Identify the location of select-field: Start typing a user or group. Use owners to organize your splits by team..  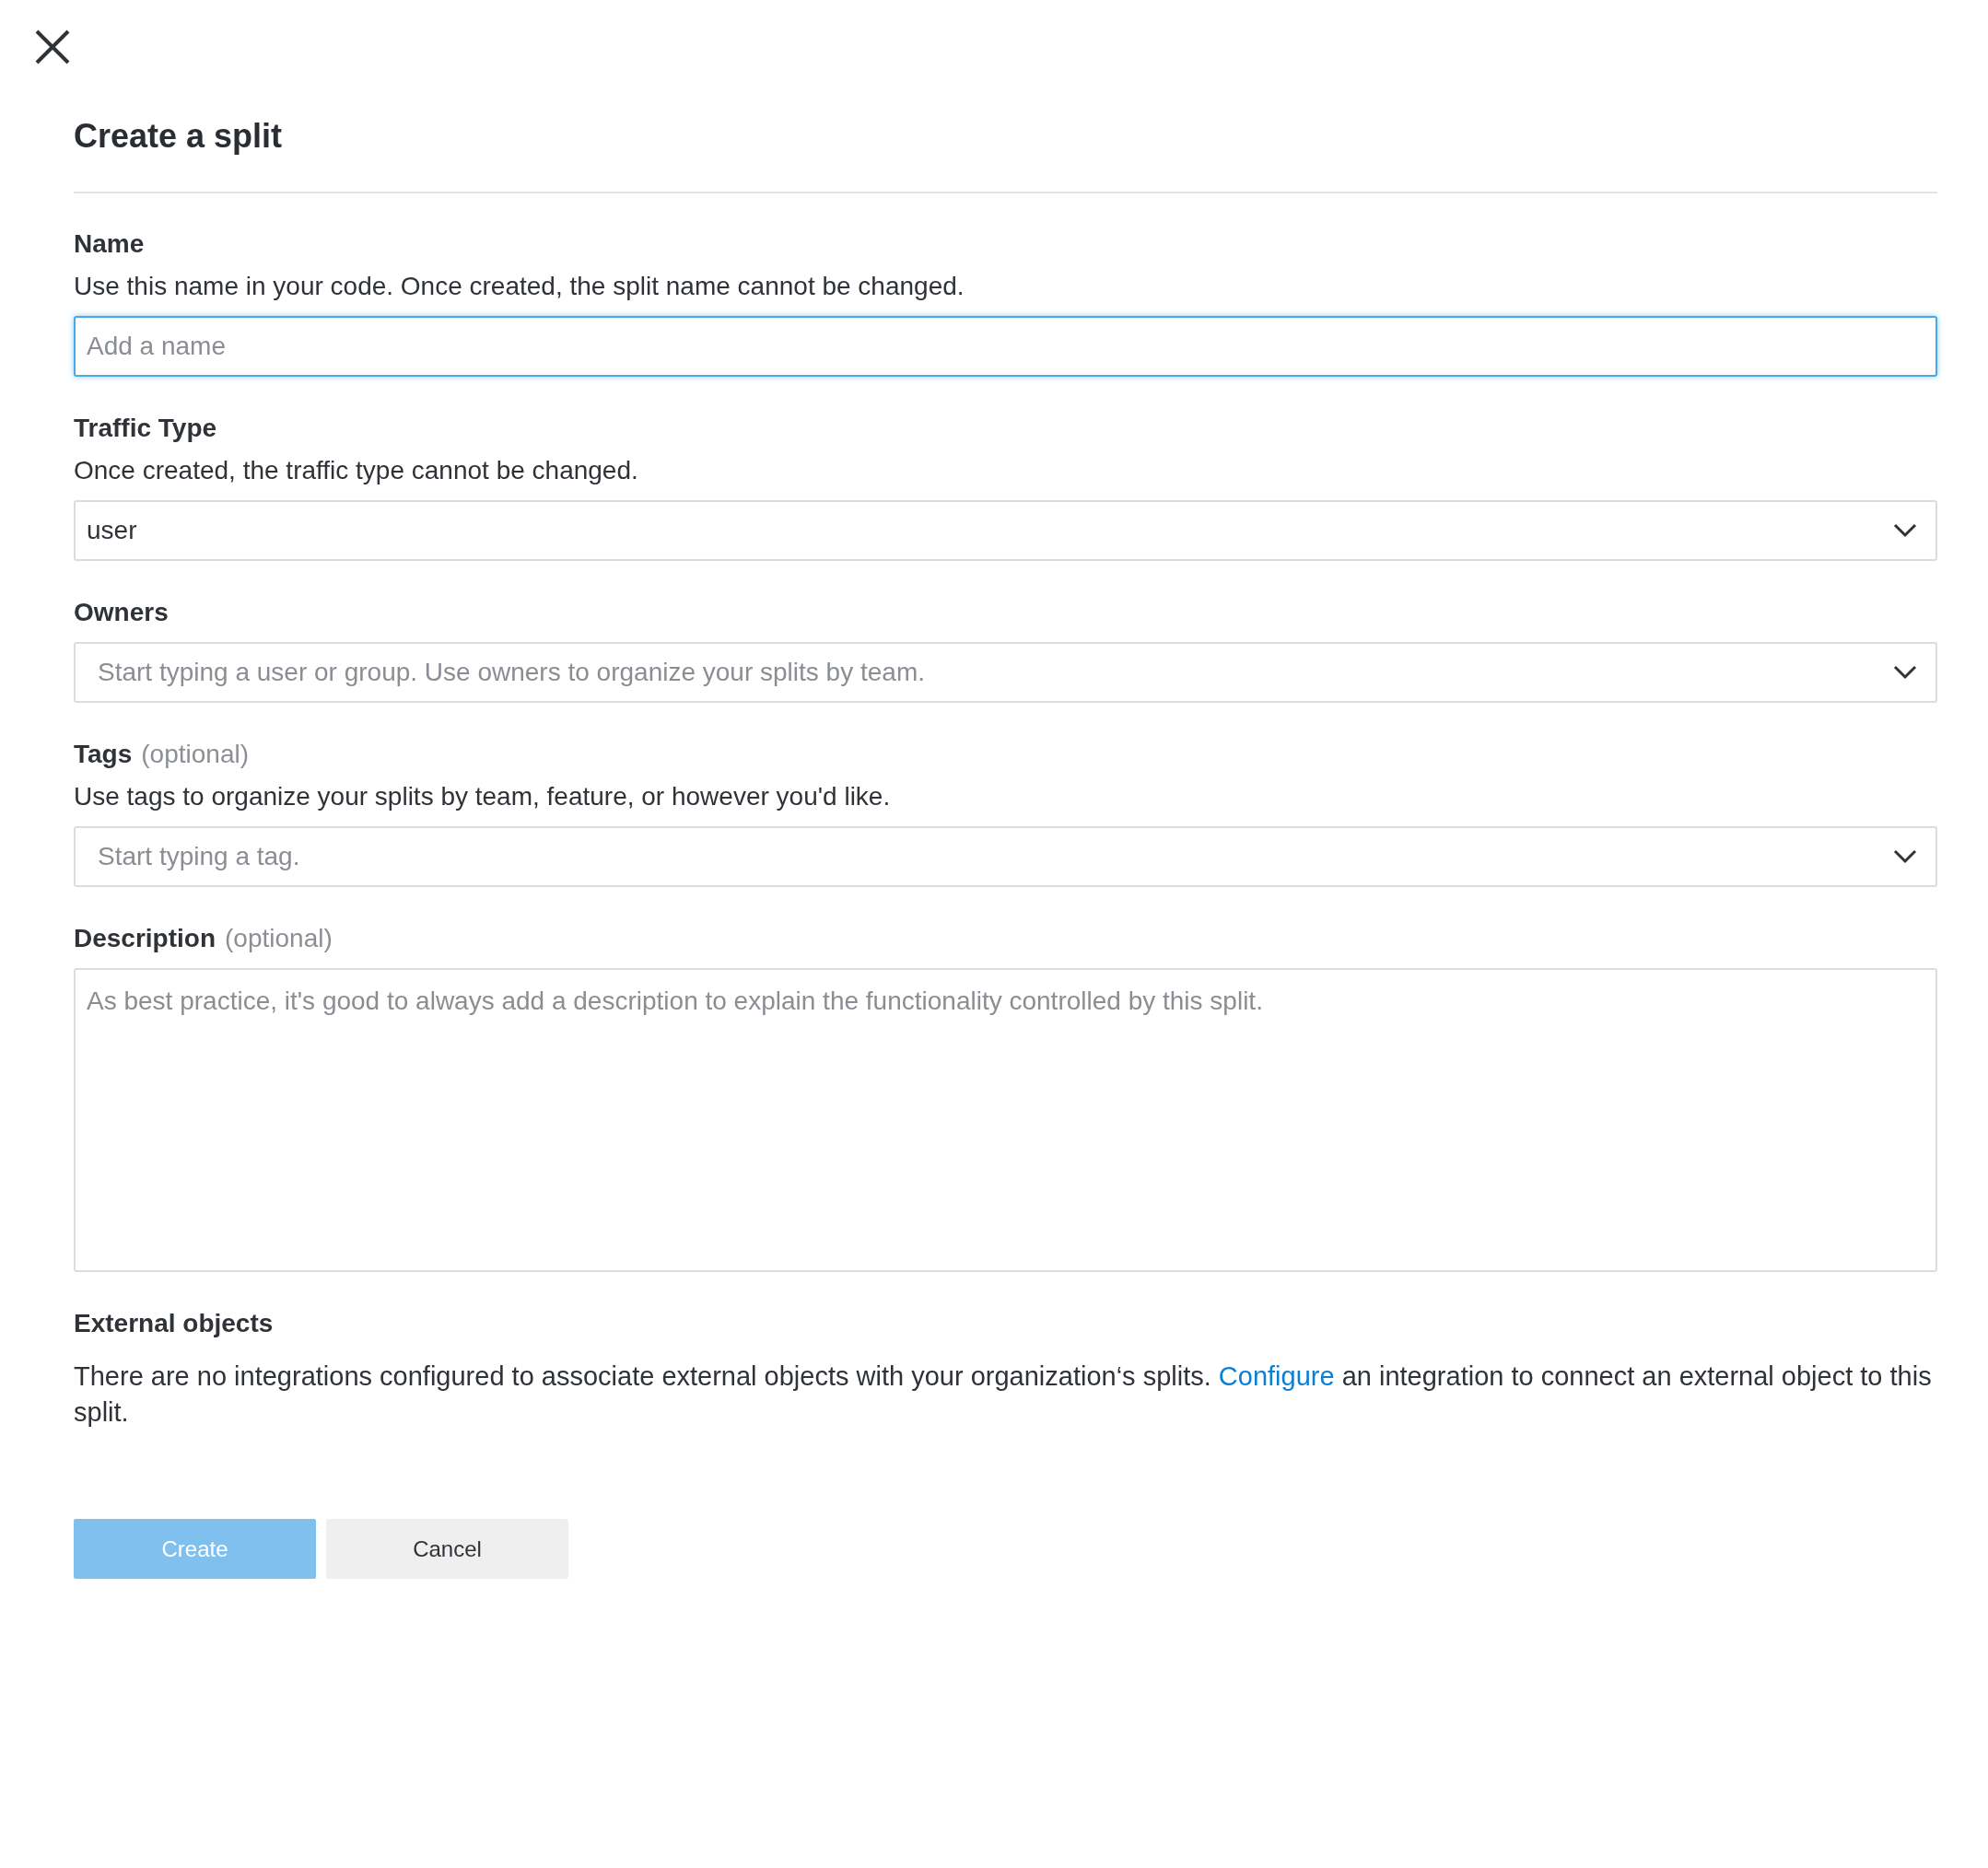
(1005, 672).